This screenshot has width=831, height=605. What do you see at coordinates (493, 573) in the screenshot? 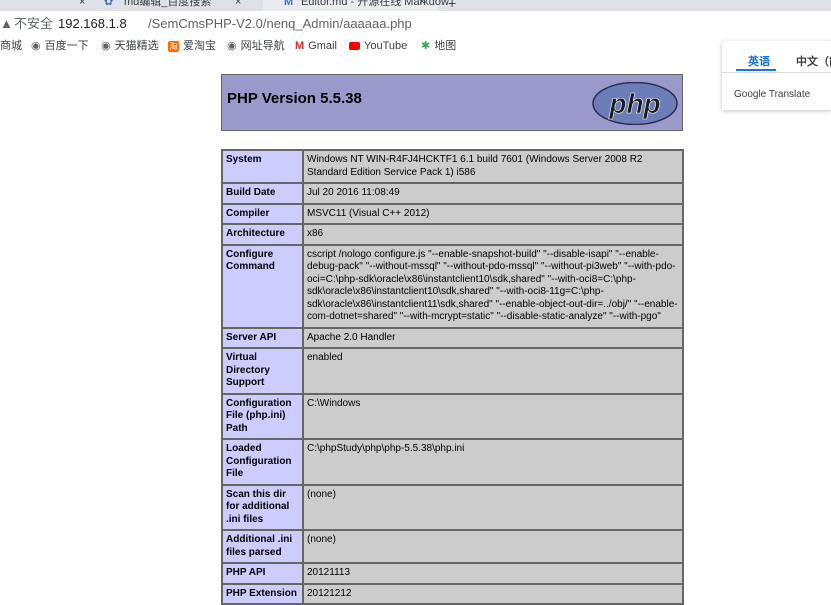
I see `info-value: 20121113` at bounding box center [493, 573].